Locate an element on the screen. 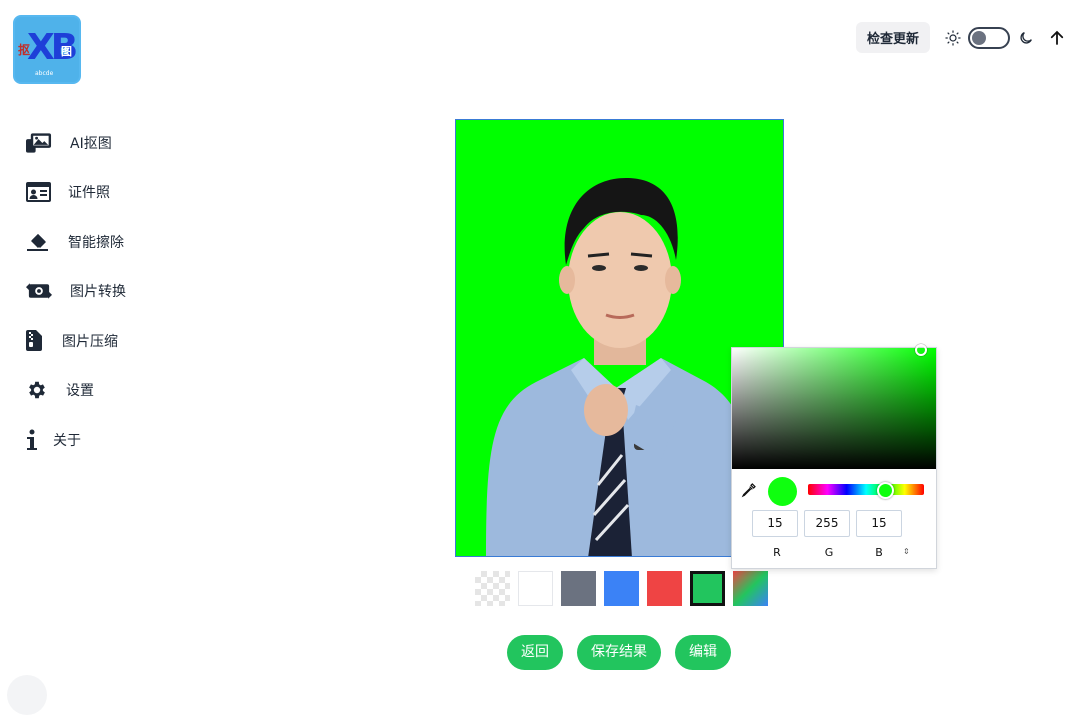 The image size is (1080, 715). sidebar-item-ai-cutout: AI抠图 is located at coordinates (76, 143).